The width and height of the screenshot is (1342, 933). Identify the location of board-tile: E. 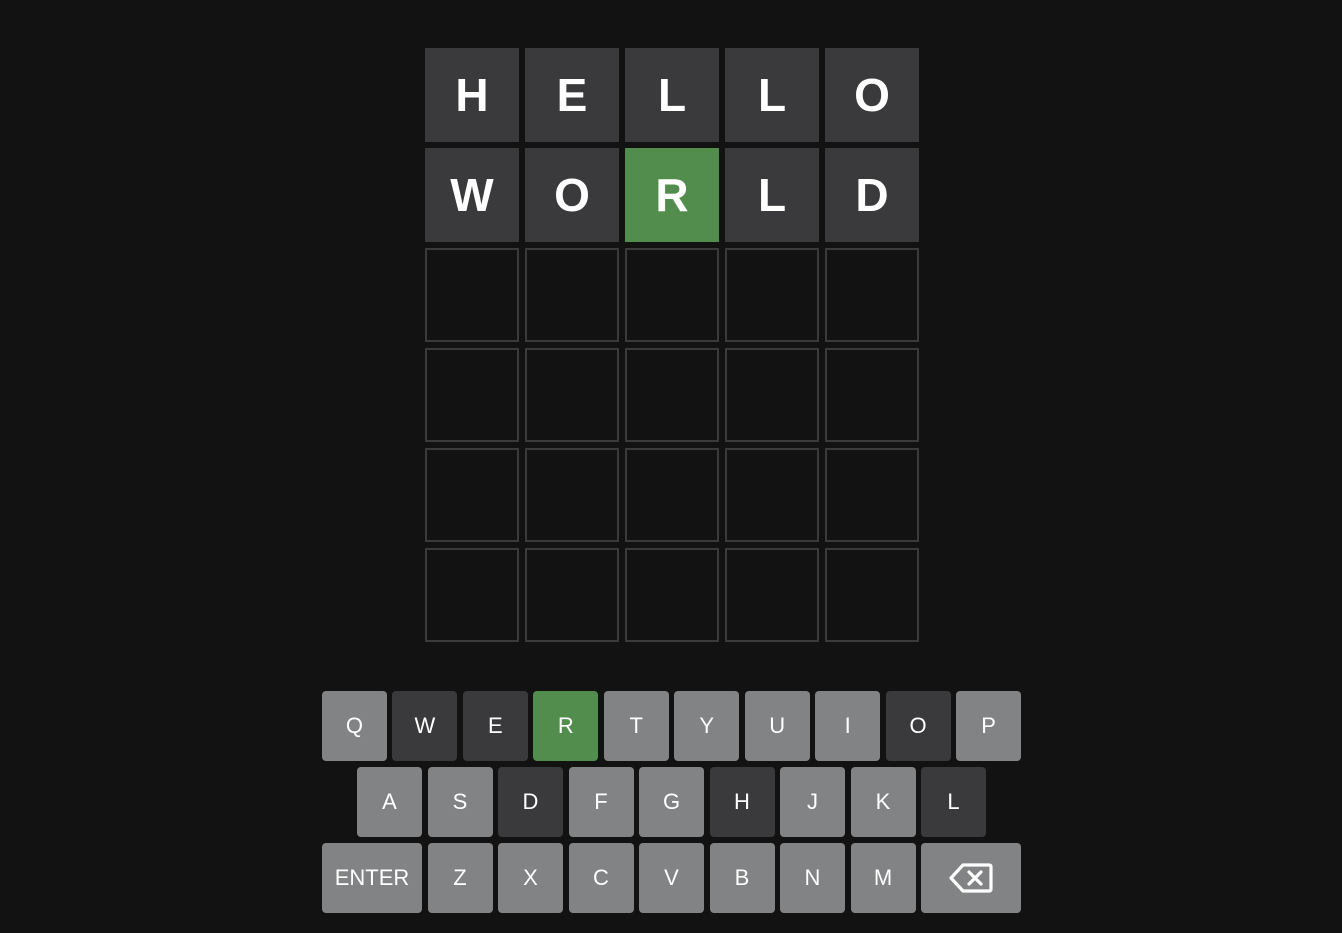
(572, 95).